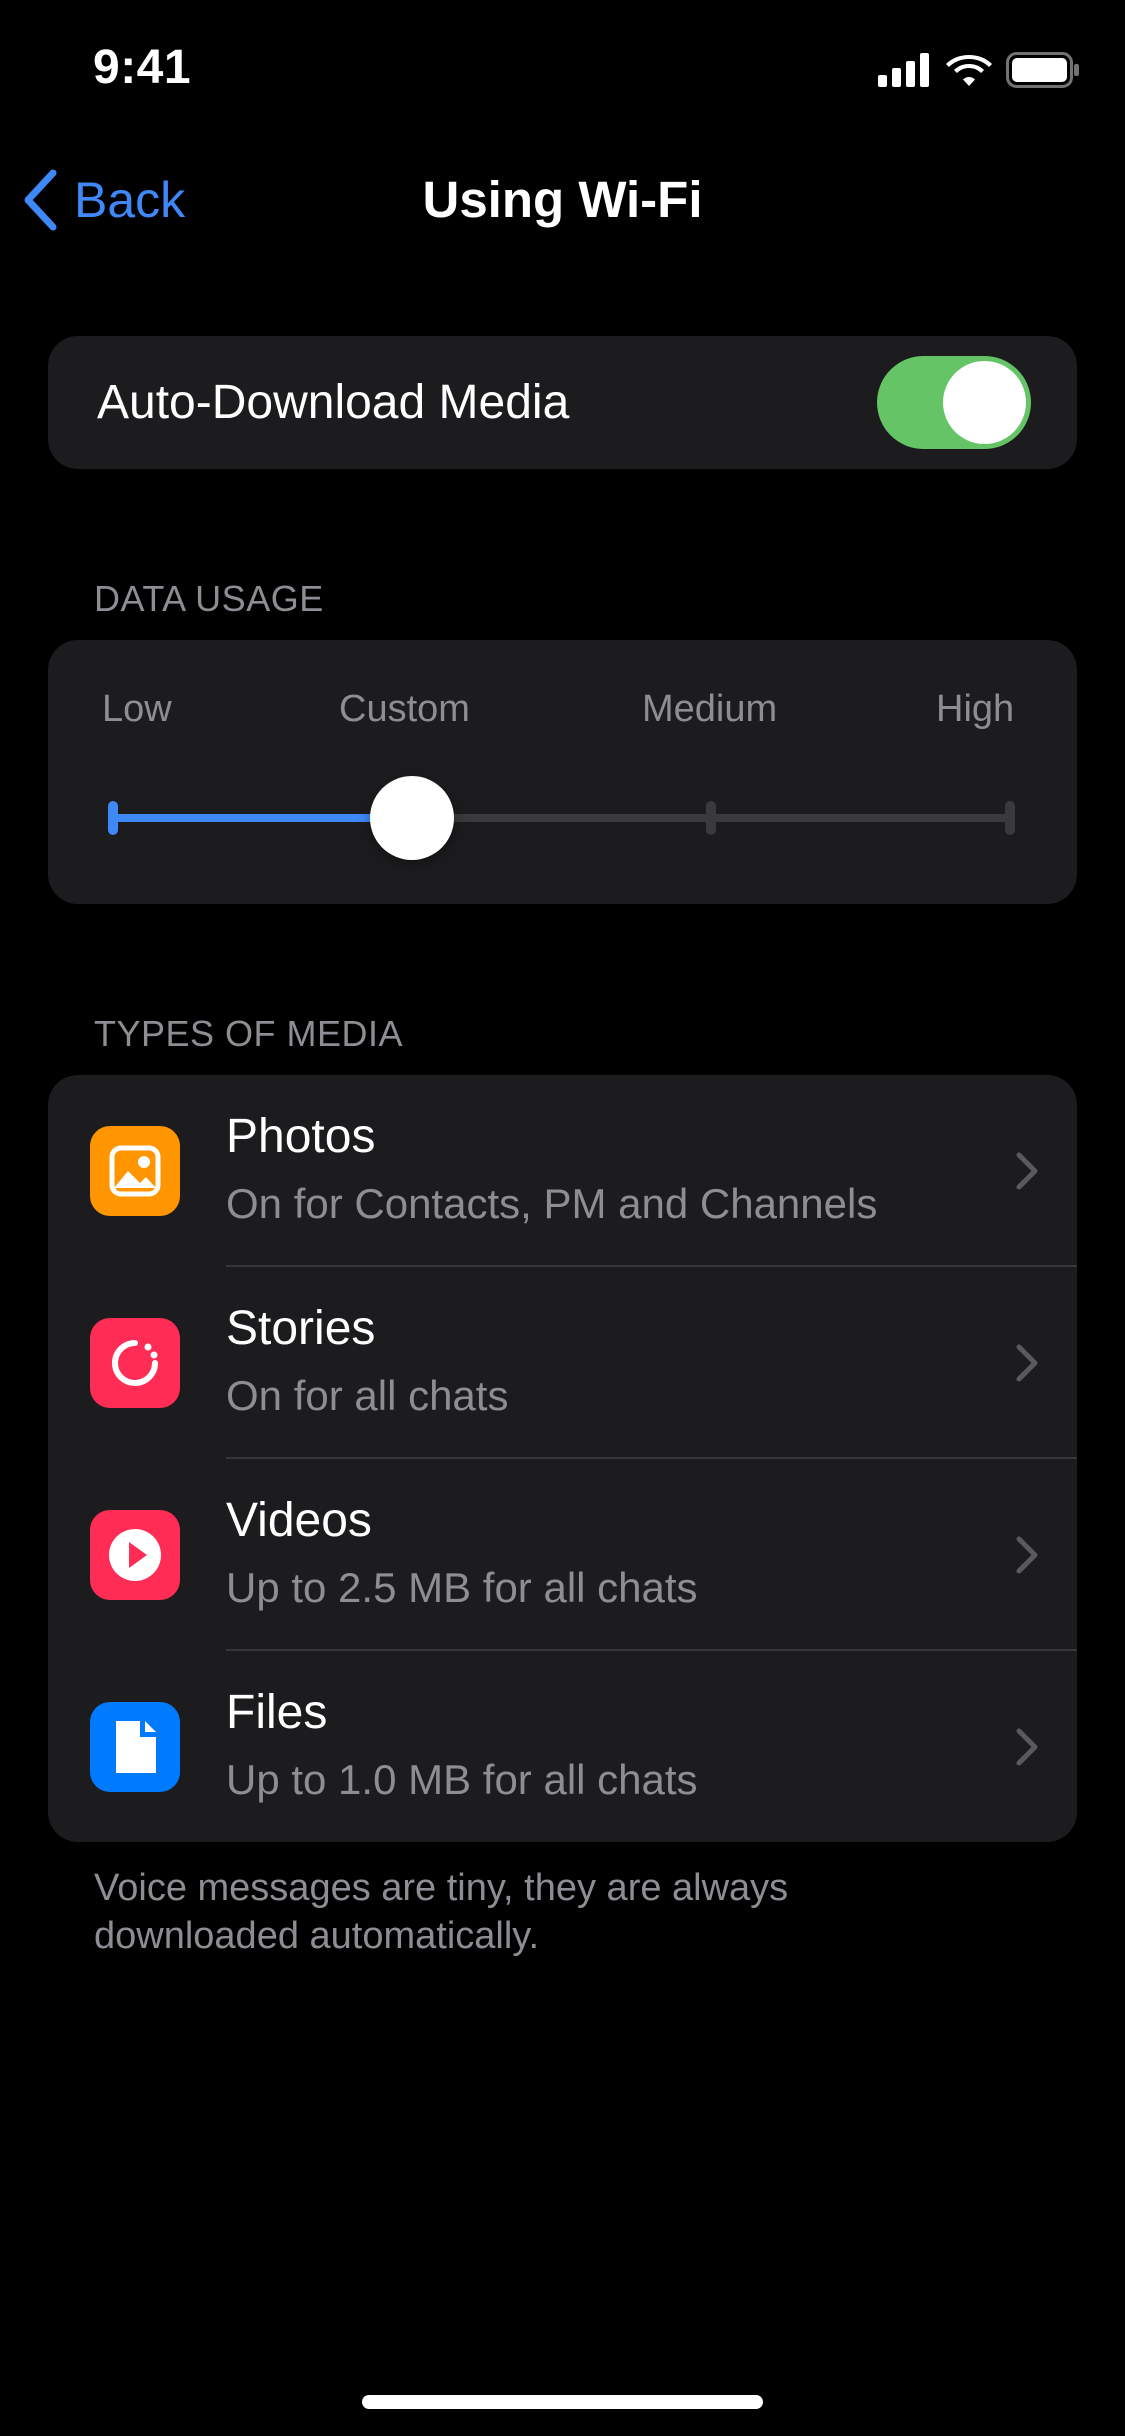 This screenshot has width=1125, height=2436. What do you see at coordinates (135, 1171) in the screenshot?
I see `photo-icon` at bounding box center [135, 1171].